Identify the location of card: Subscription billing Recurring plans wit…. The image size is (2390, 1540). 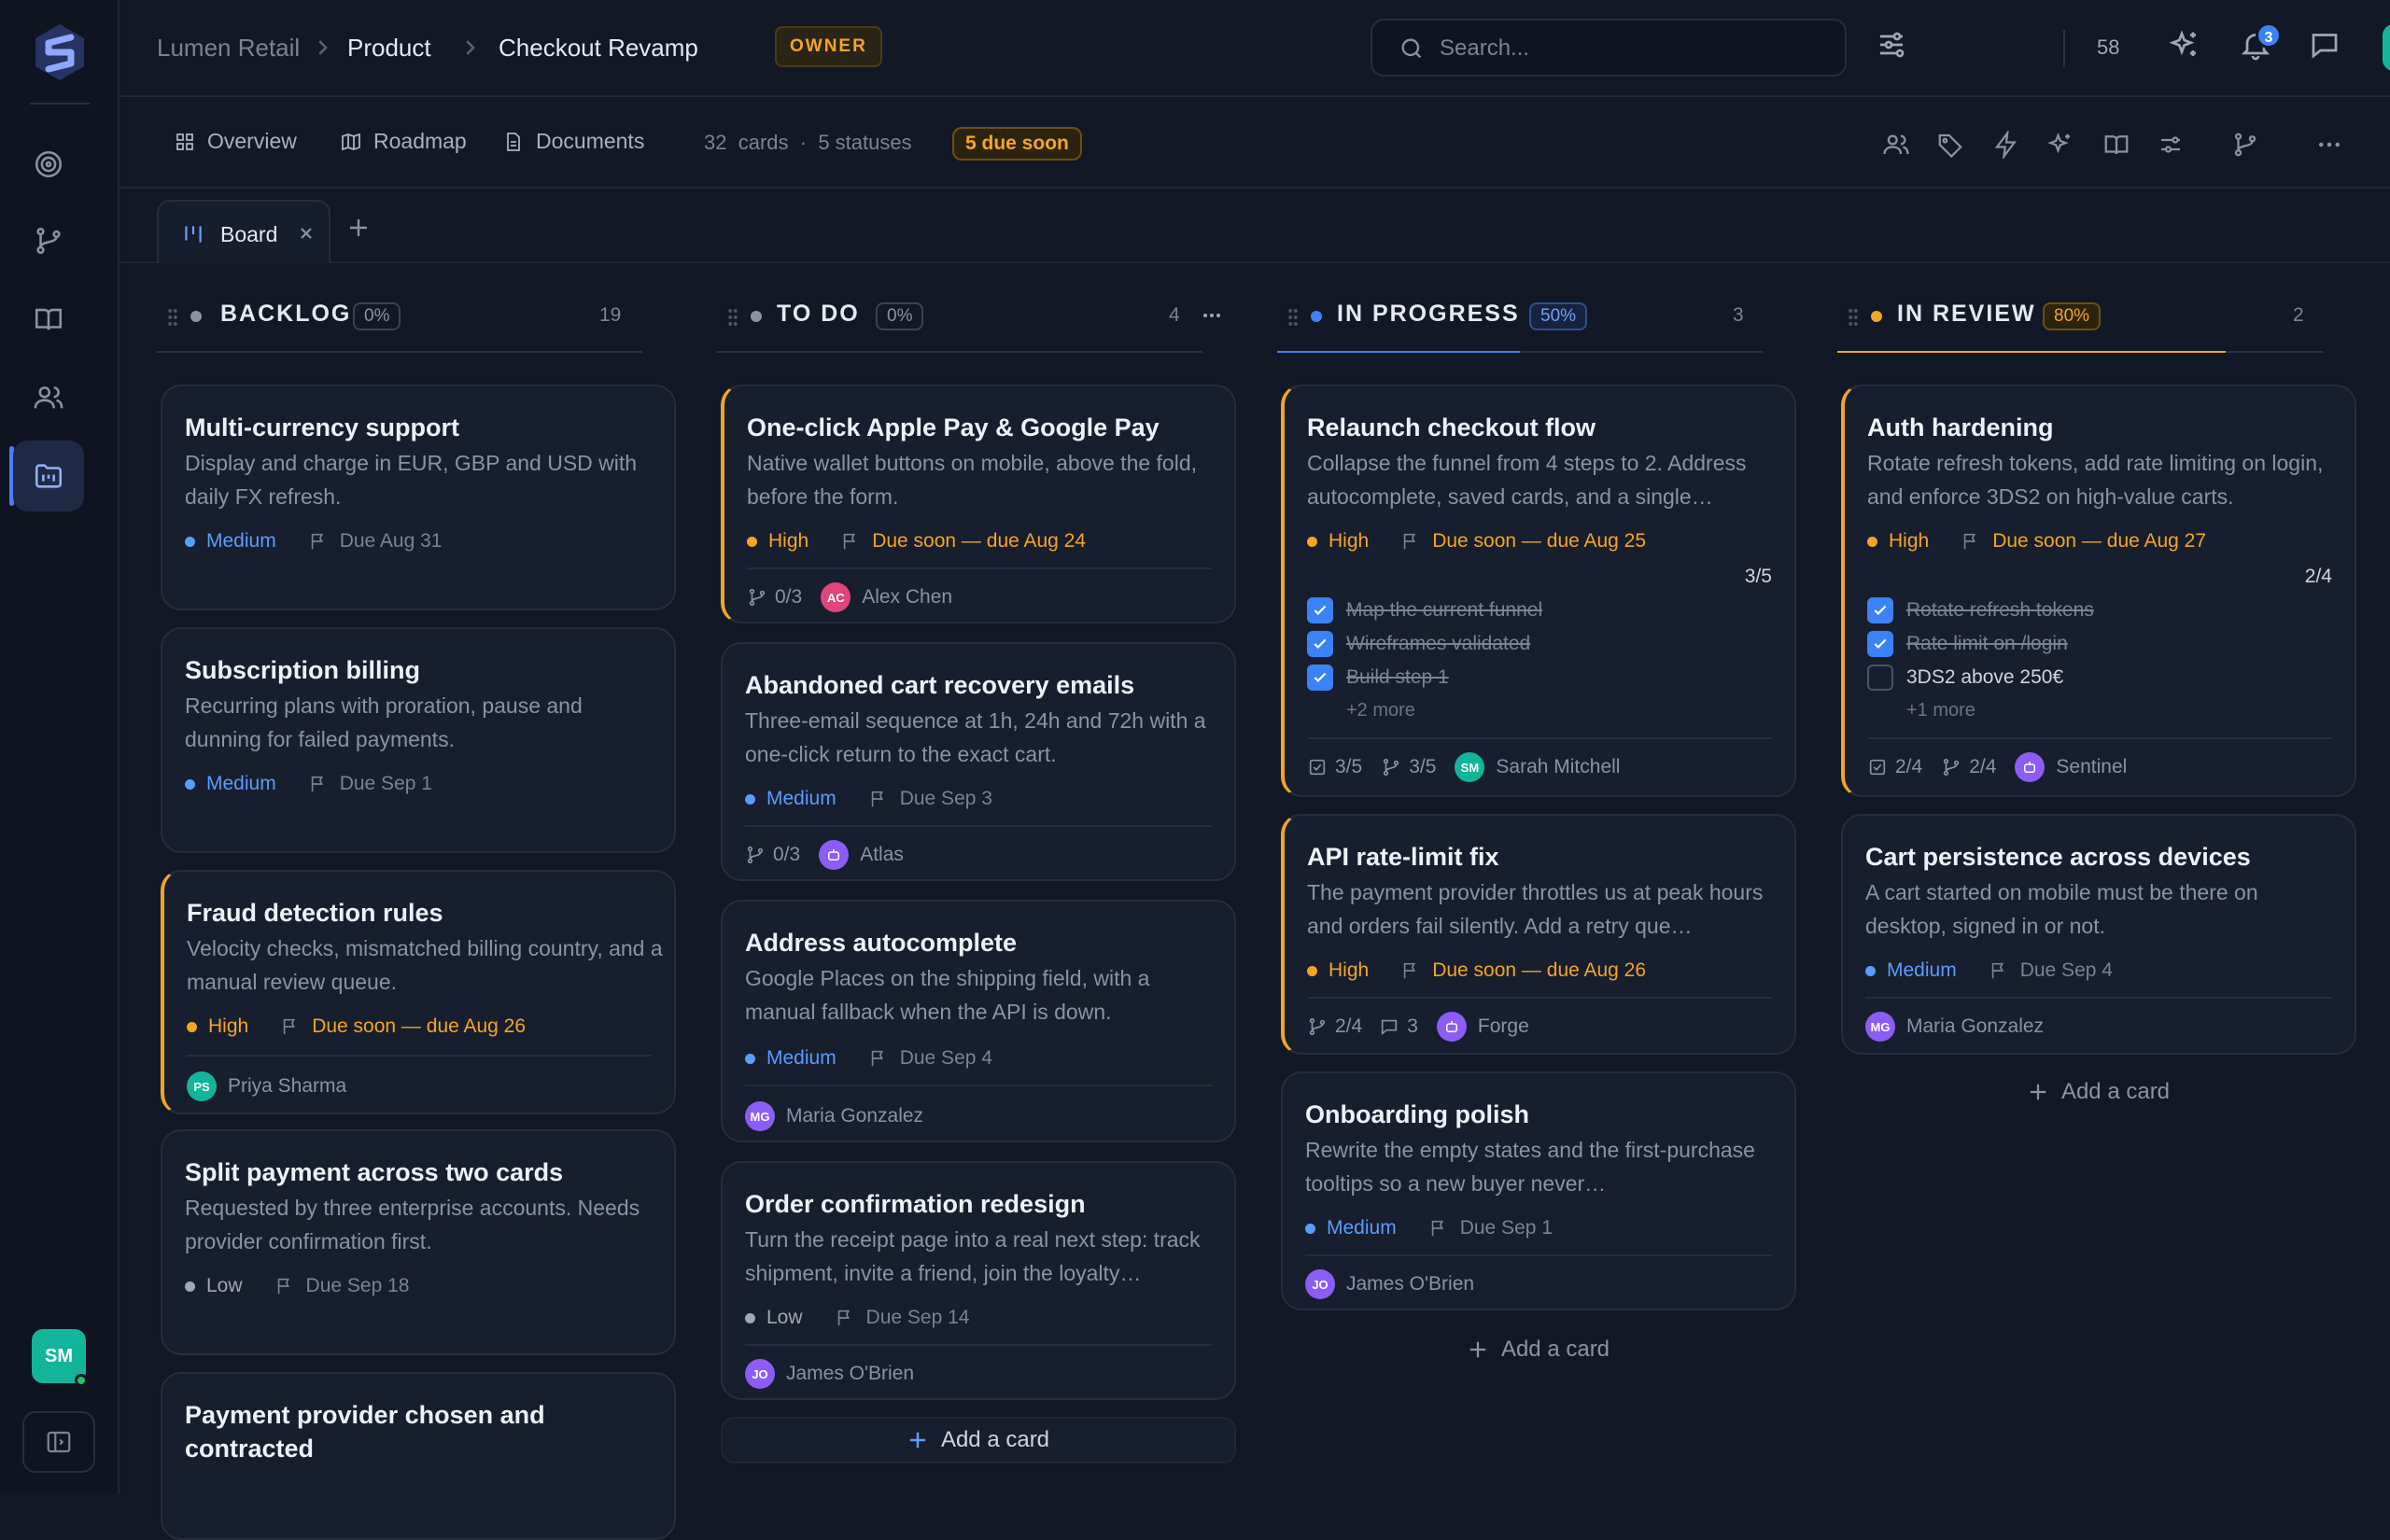
(418, 740).